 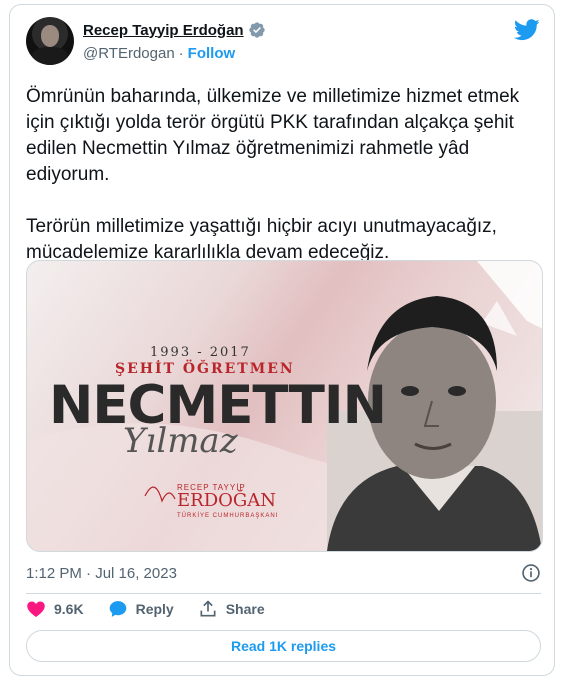 What do you see at coordinates (527, 30) in the screenshot?
I see `twitter-bird-icon` at bounding box center [527, 30].